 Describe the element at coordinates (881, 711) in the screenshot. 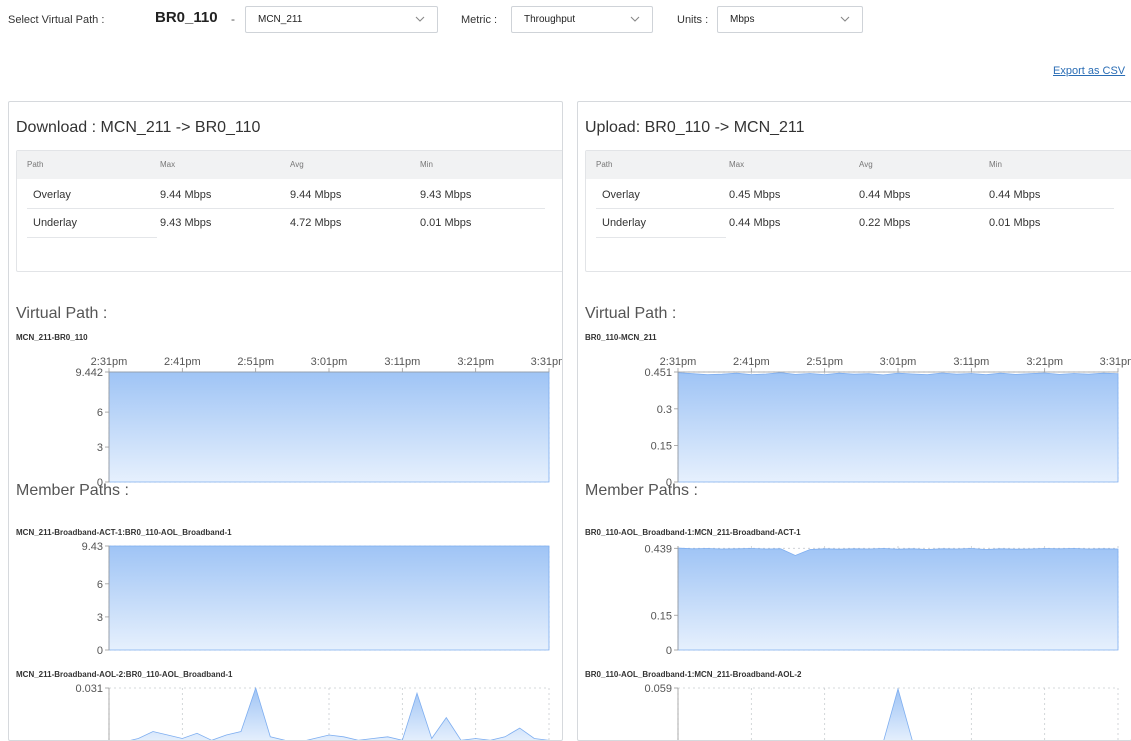

I see `member-path-chart: 0.059` at that location.